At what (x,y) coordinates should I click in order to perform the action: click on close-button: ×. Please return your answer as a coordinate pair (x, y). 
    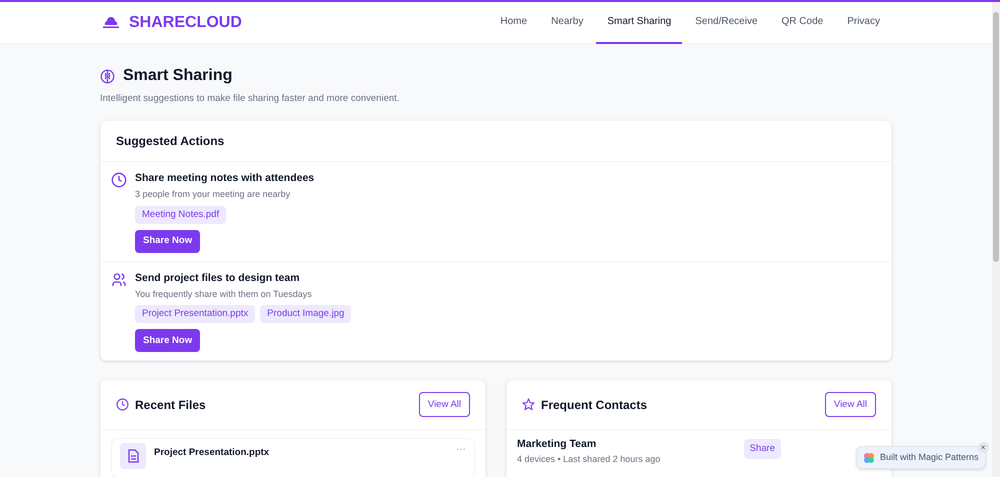
    Looking at the image, I should click on (983, 447).